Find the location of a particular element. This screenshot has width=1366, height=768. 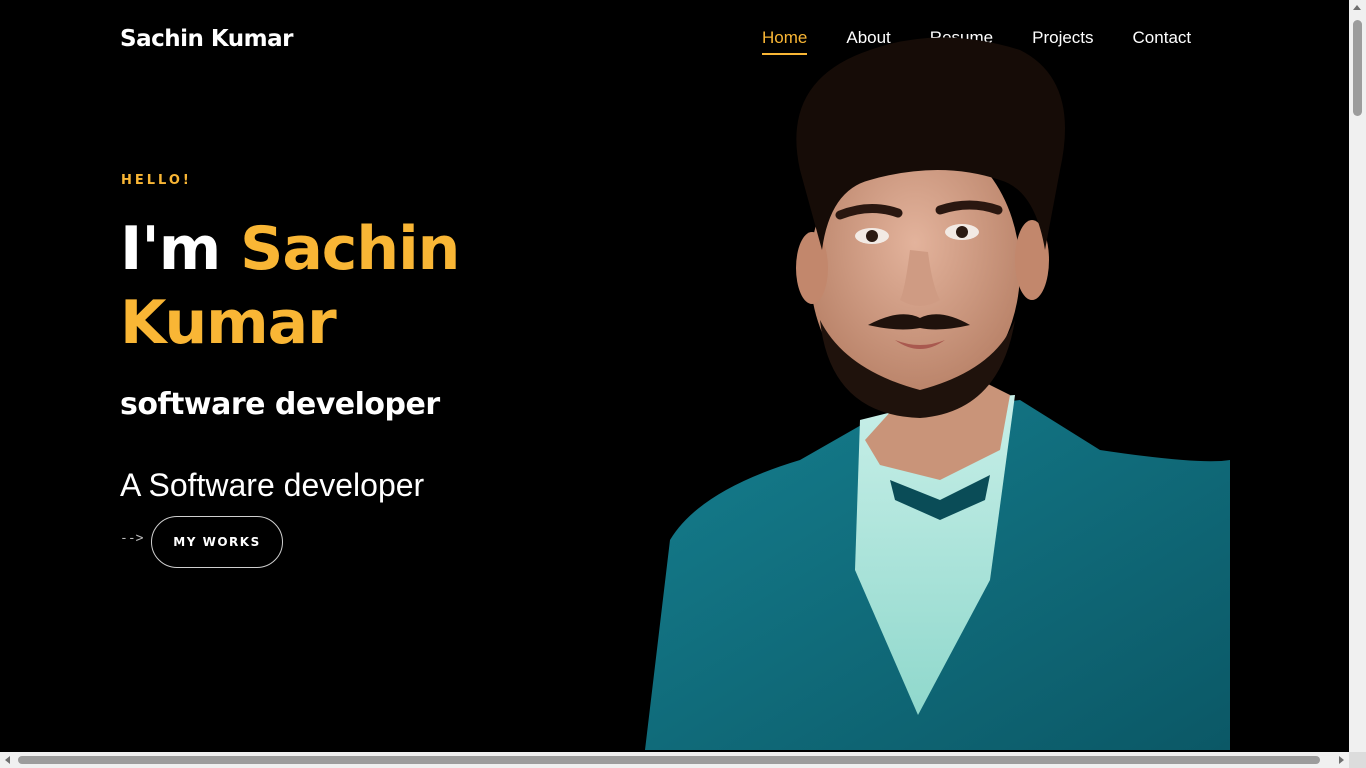

hero-intro: I'm is located at coordinates (170, 249).